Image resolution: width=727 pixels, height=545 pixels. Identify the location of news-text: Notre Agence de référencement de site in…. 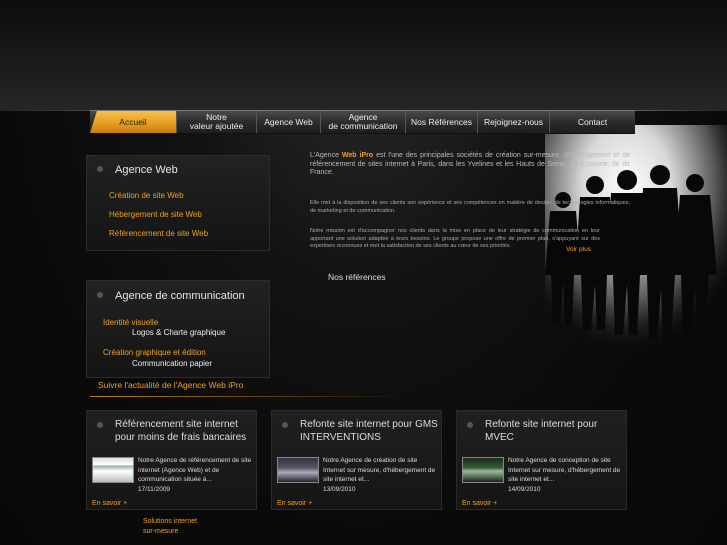
(195, 470).